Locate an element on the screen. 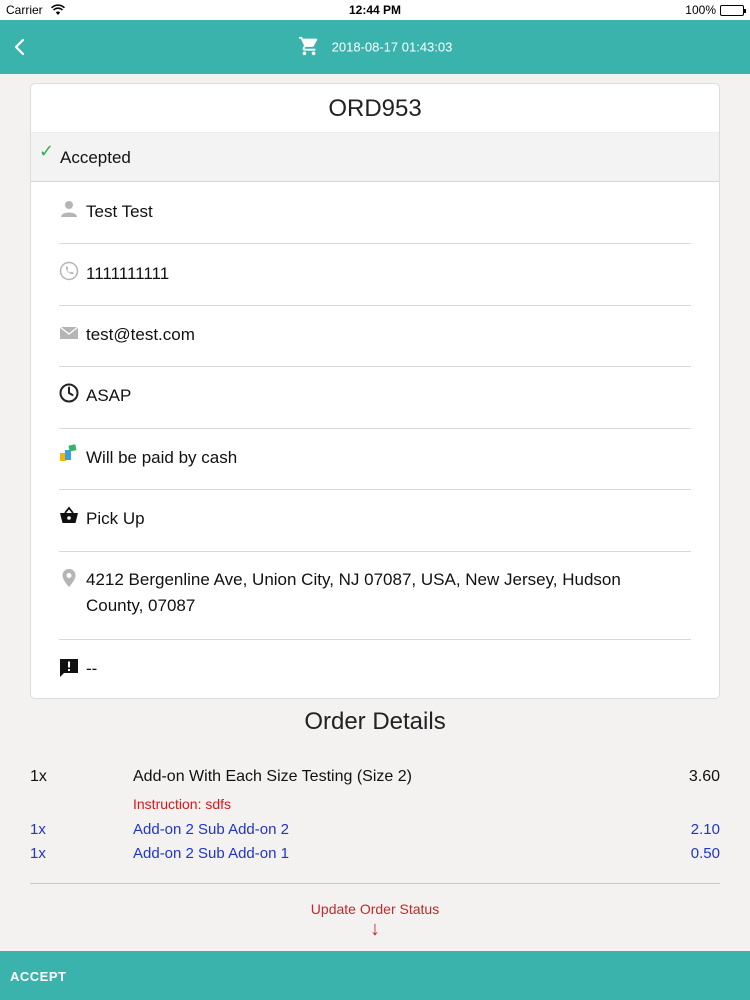  cash-icon is located at coordinates (68, 452).